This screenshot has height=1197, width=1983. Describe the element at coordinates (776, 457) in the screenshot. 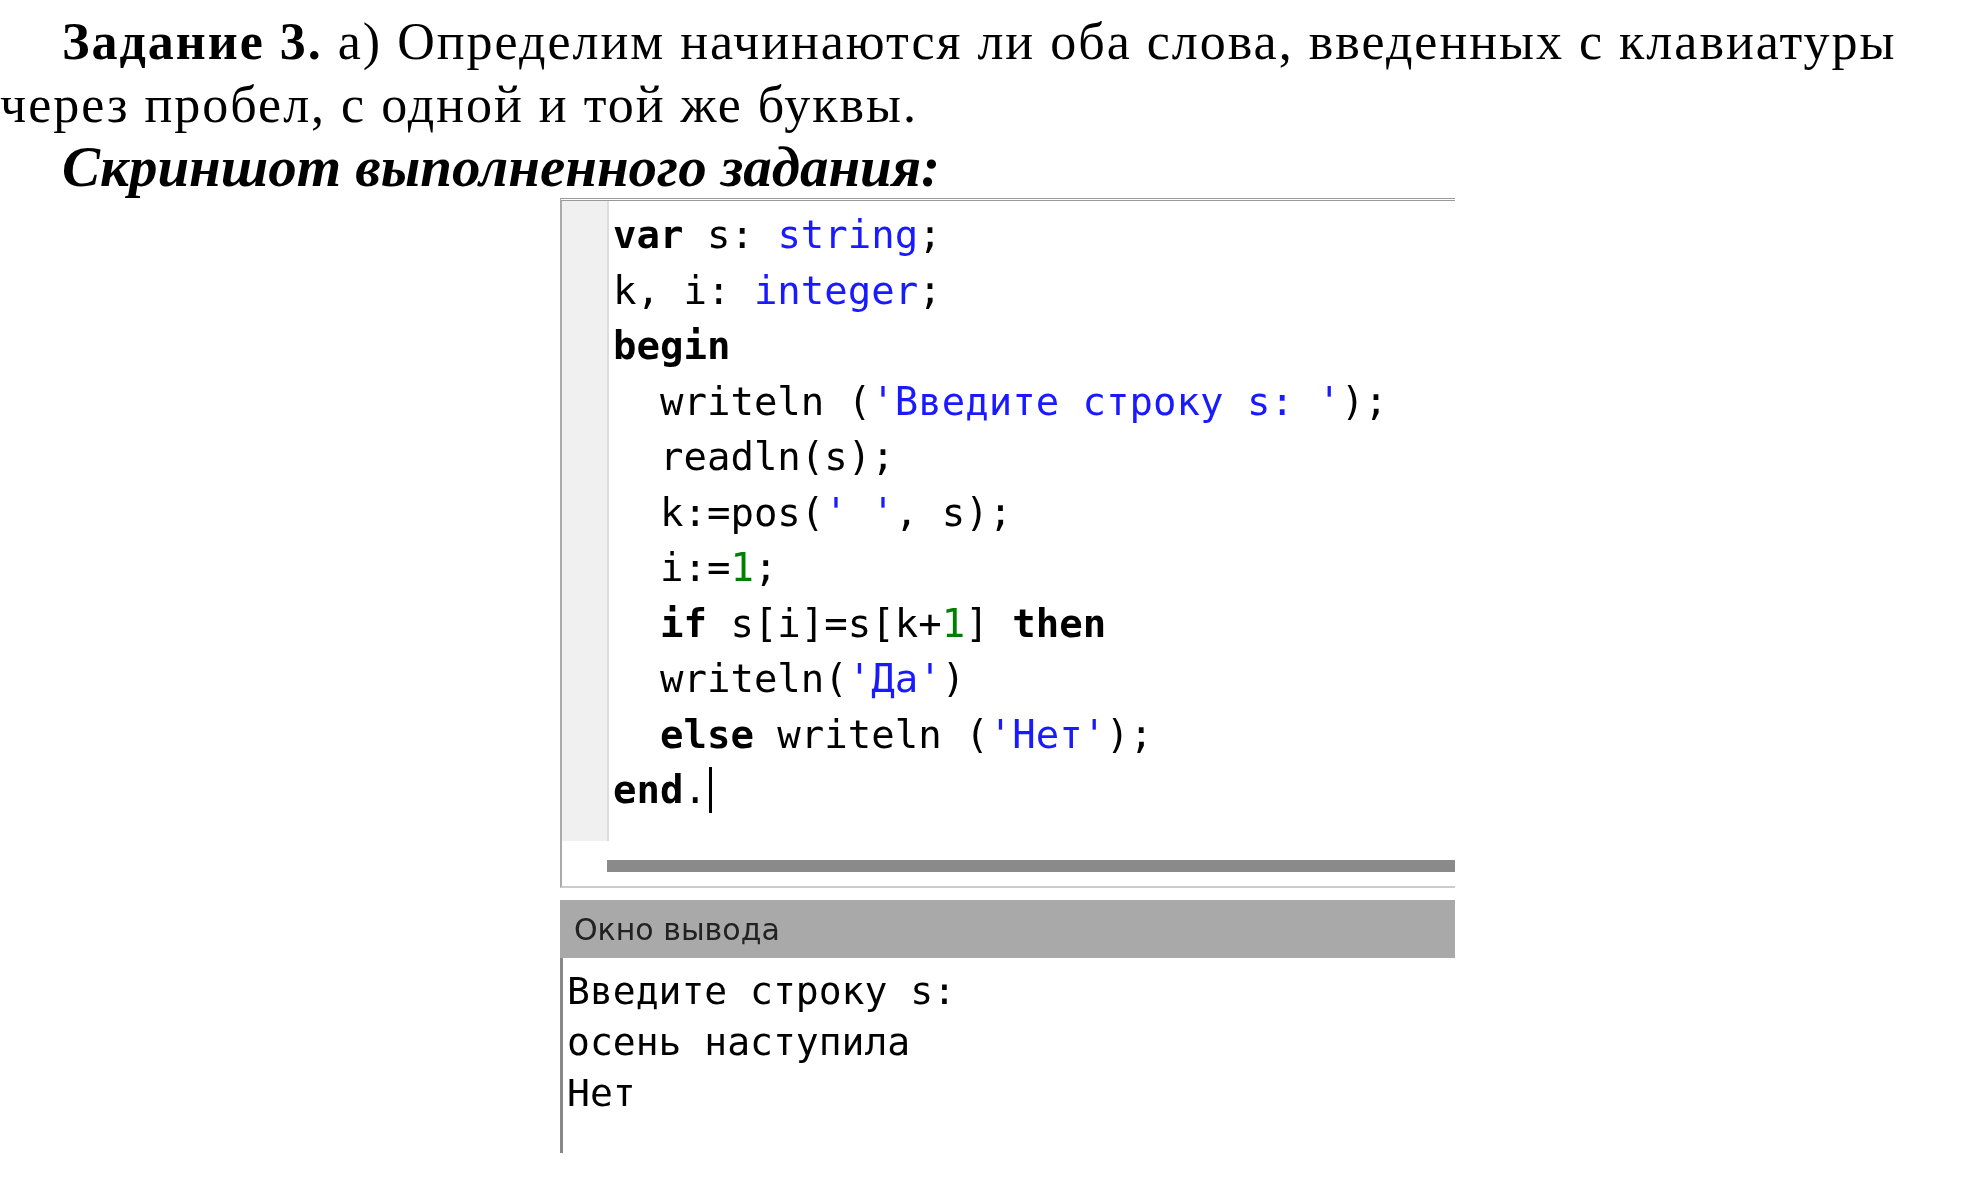

I see `code-line: readln(s);` at that location.